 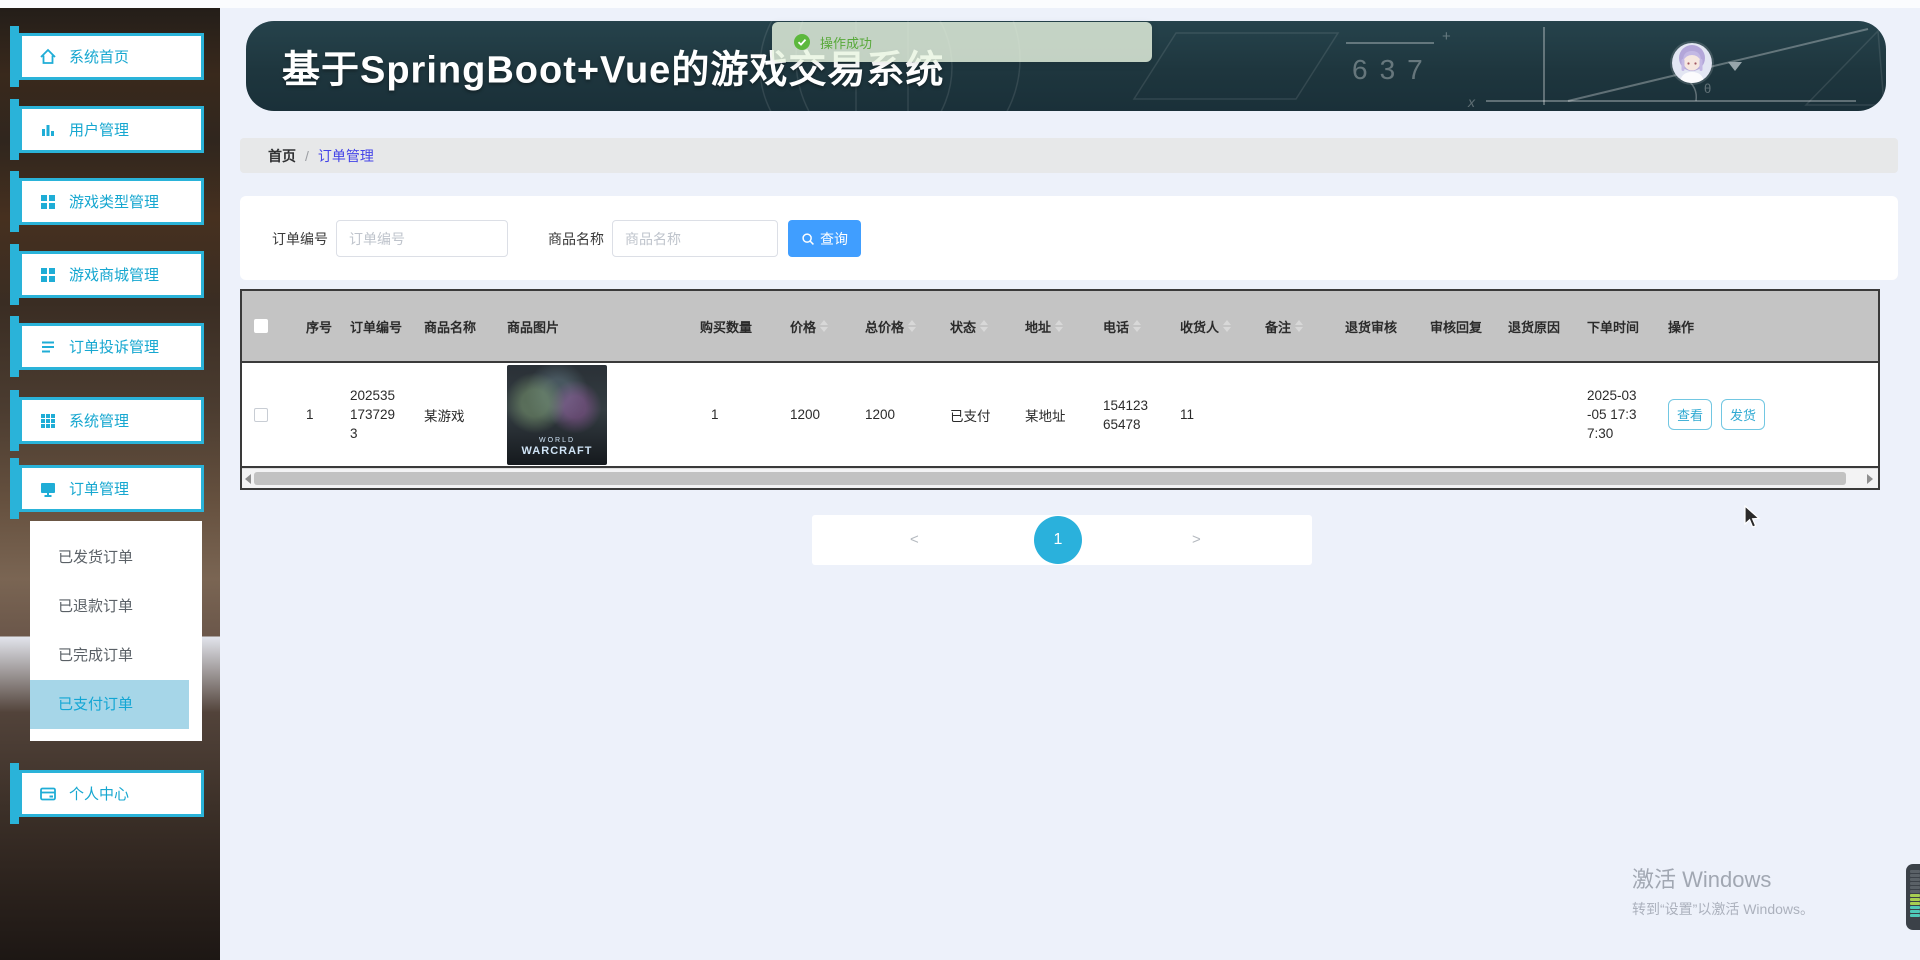 What do you see at coordinates (1735, 66) in the screenshot?
I see `chevron-down-icon` at bounding box center [1735, 66].